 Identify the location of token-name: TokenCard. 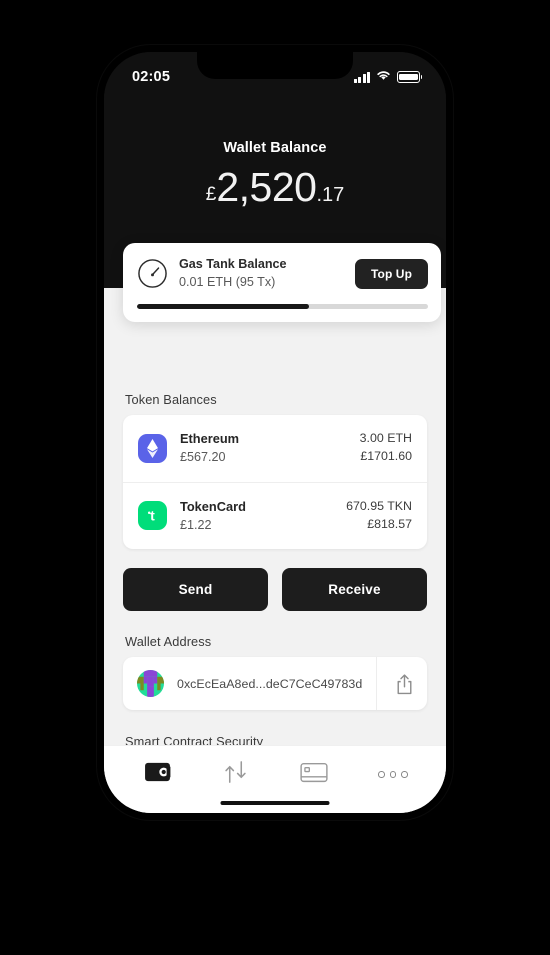
(213, 506).